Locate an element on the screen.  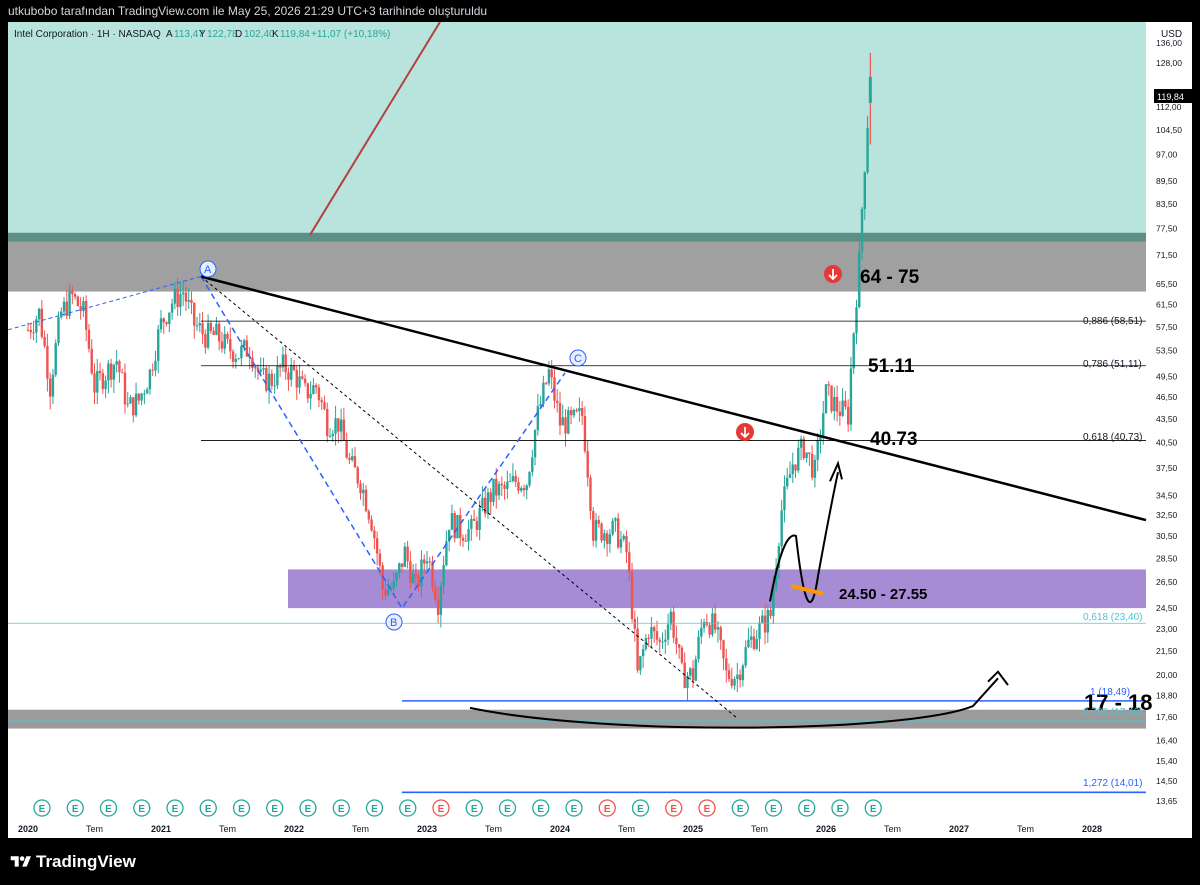
fib-0886-label: 0,886 (58,51) is located at coordinates (1113, 321).